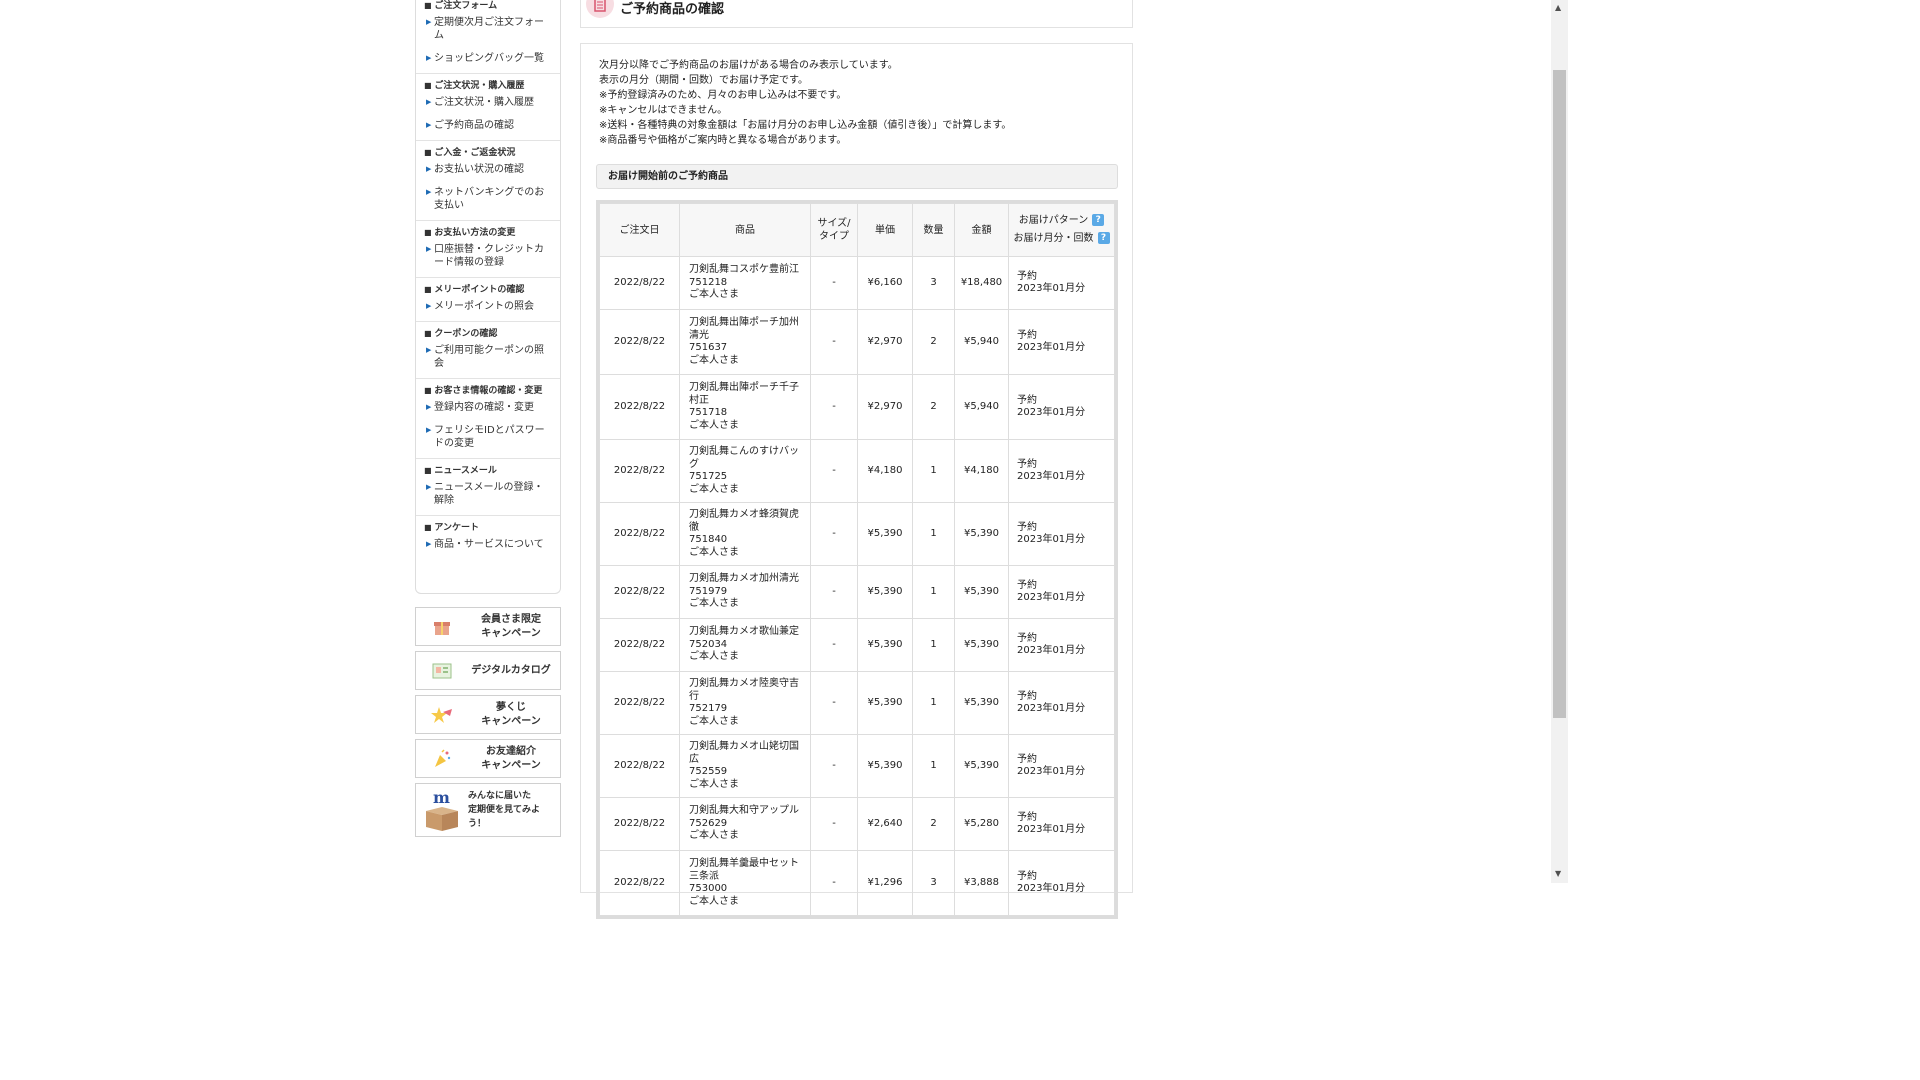  Describe the element at coordinates (708, 888) in the screenshot. I see `product-code: 753000` at that location.